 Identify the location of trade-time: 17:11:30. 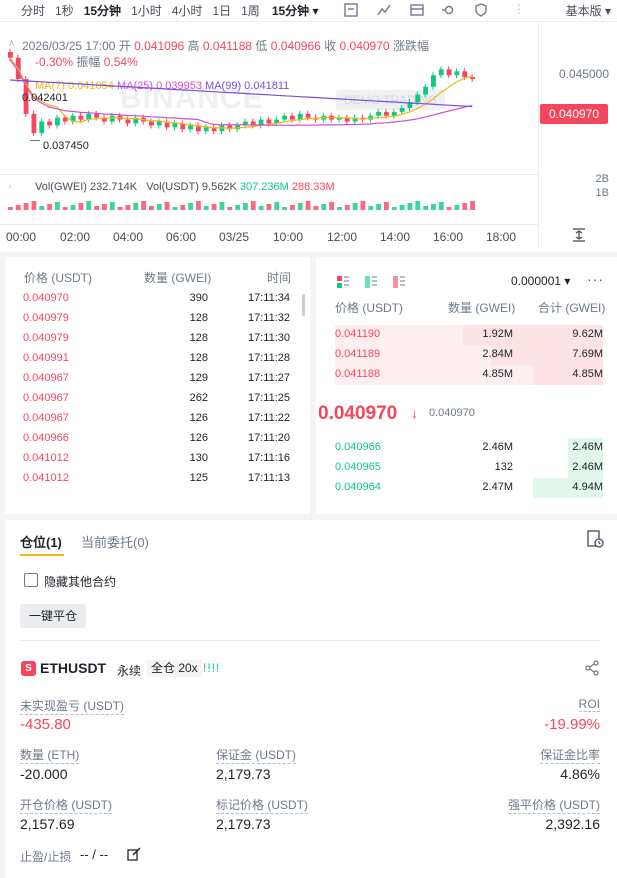
(268, 338).